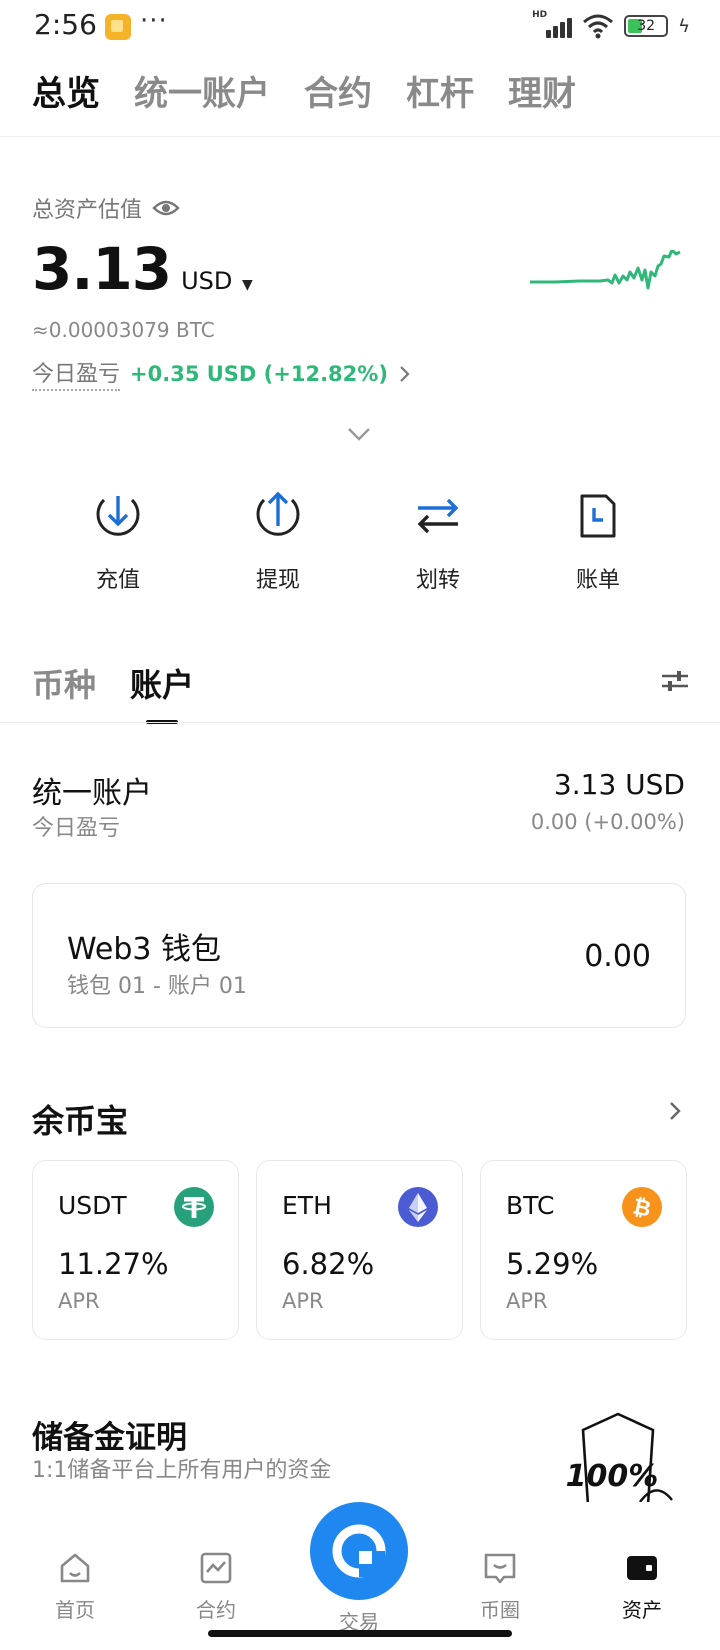 Image resolution: width=720 pixels, height=1650 pixels. What do you see at coordinates (117, 580) in the screenshot?
I see `deposit-label: 充值` at bounding box center [117, 580].